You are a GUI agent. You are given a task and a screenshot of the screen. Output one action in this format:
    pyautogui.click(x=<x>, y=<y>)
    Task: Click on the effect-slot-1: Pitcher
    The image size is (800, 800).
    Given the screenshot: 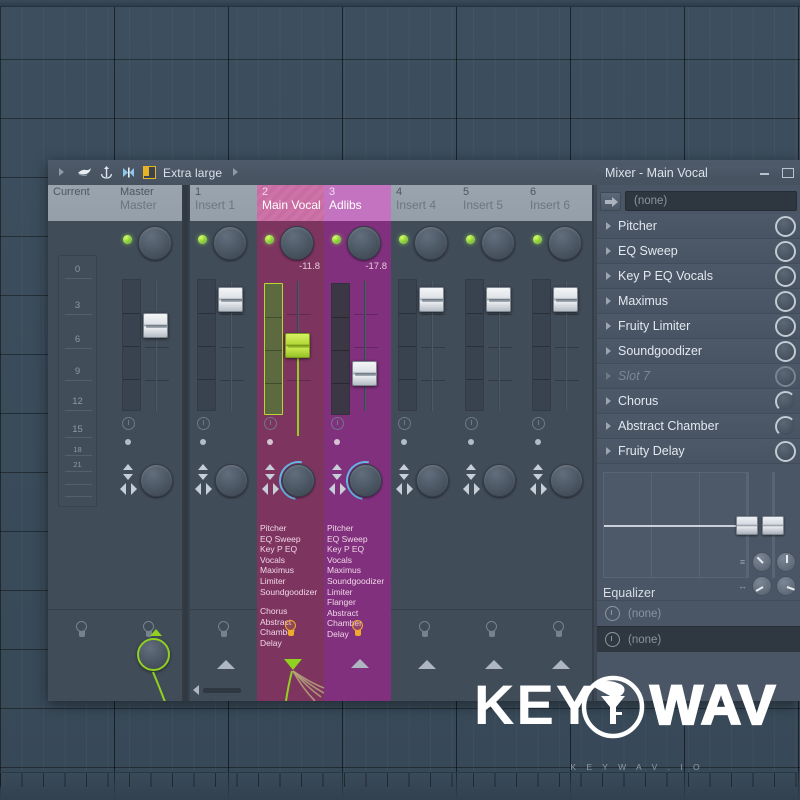 What is the action you would take?
    pyautogui.click(x=698, y=226)
    